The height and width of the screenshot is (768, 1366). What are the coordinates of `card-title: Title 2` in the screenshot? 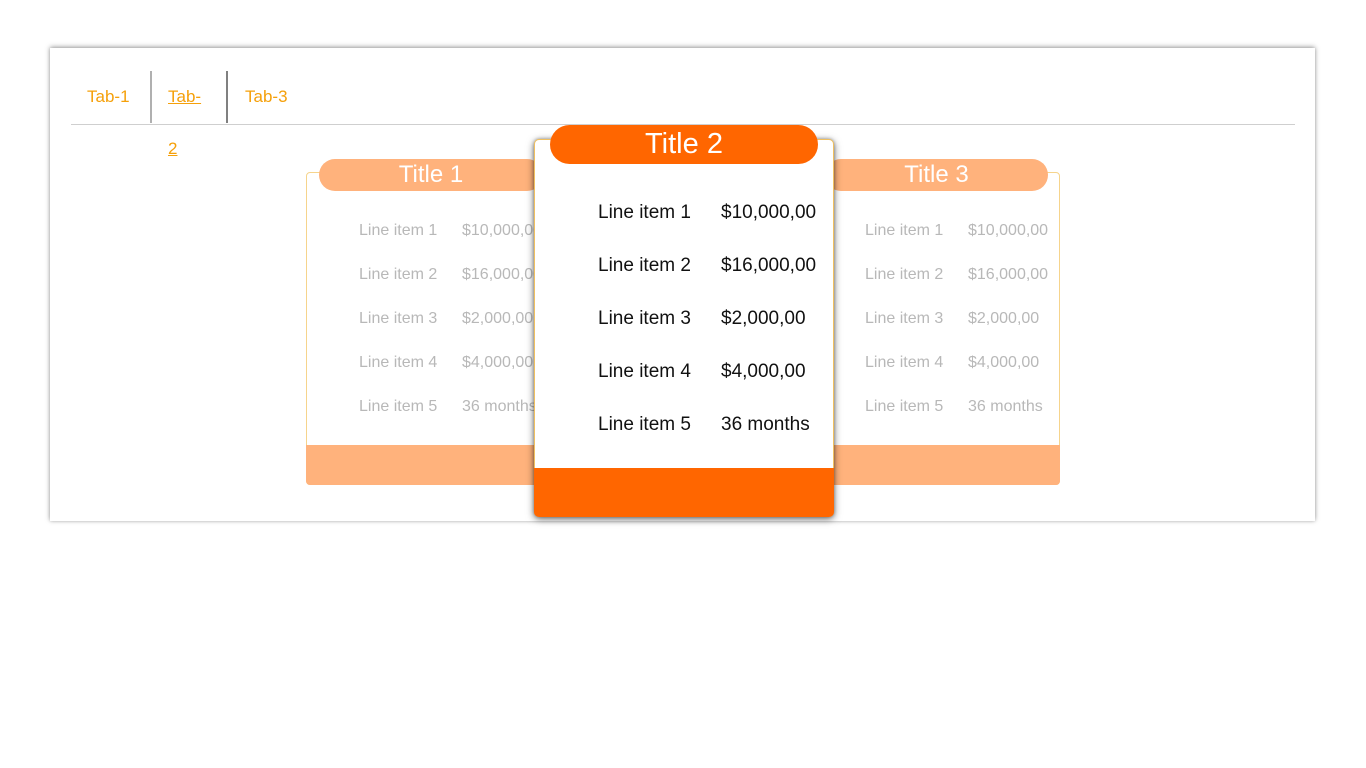 It's located at (684, 144).